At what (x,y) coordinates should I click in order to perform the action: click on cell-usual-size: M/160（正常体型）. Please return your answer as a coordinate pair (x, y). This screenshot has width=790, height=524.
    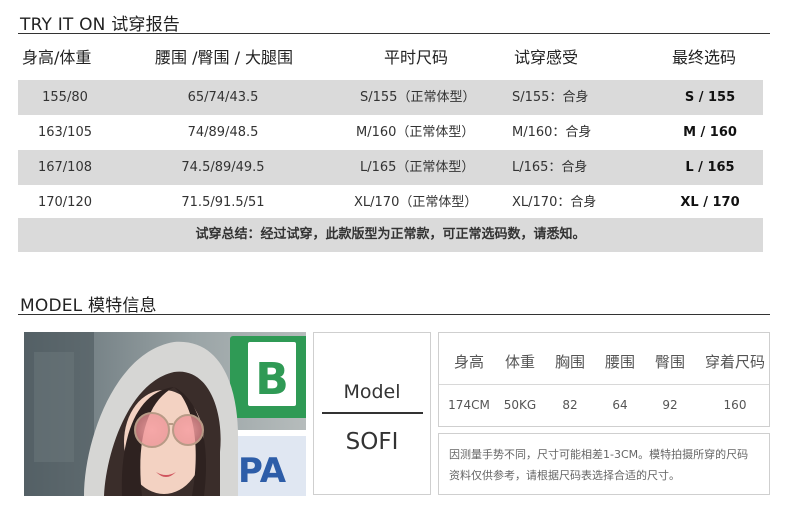
    Looking at the image, I should click on (415, 132).